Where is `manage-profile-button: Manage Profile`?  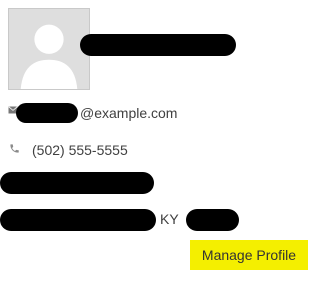 manage-profile-button: Manage Profile is located at coordinates (249, 255).